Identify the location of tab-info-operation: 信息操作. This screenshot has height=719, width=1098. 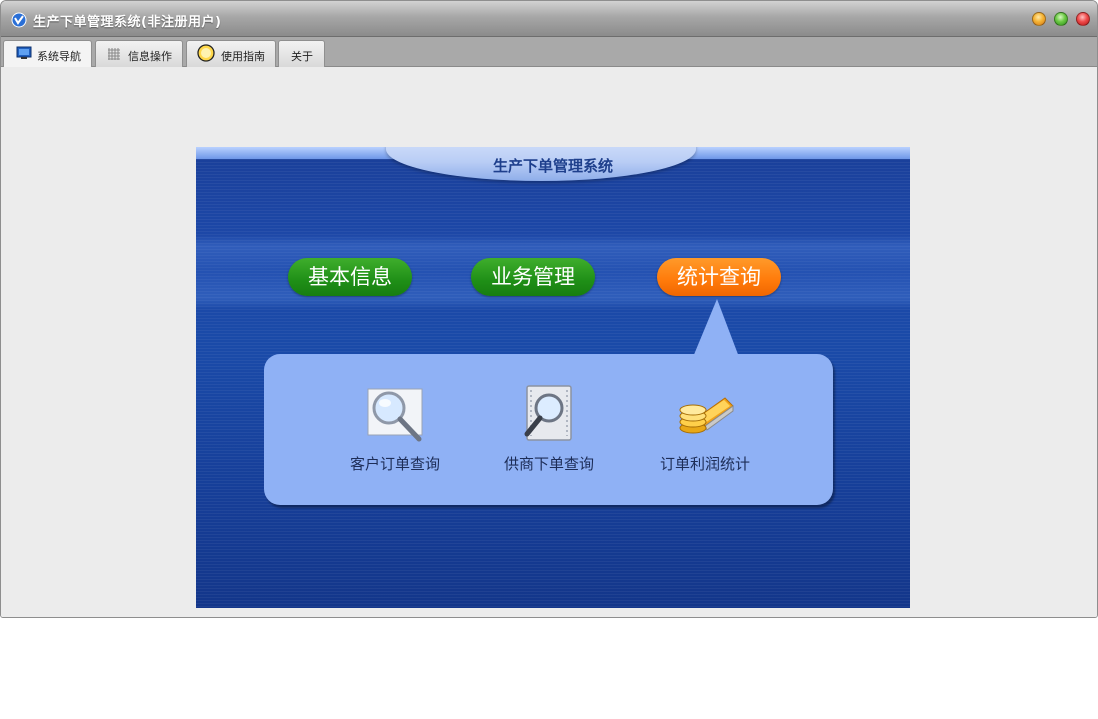
(139, 53).